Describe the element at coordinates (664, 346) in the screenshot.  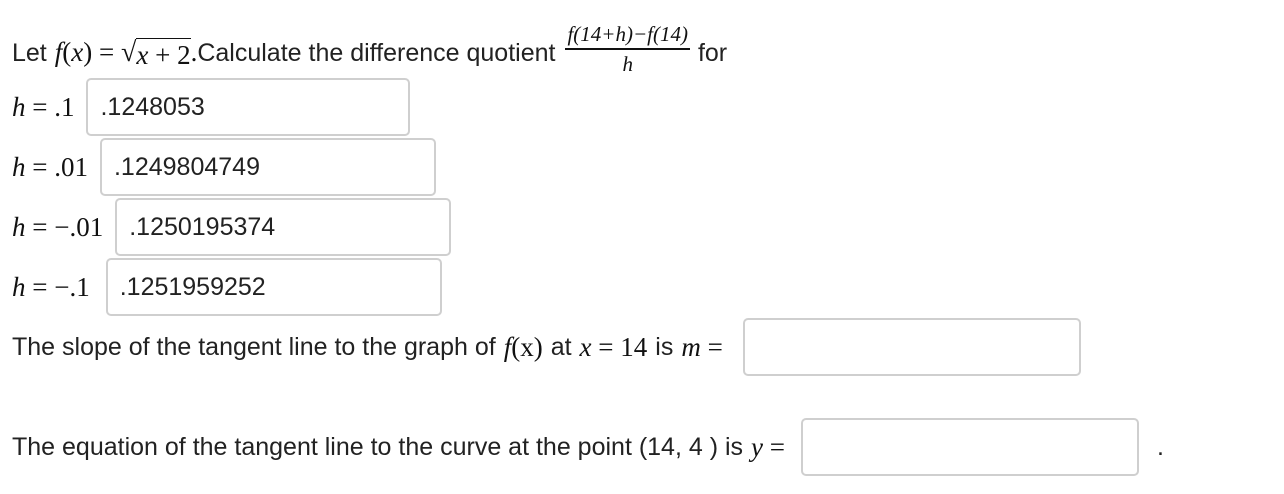
I see `is-label: is` at that location.